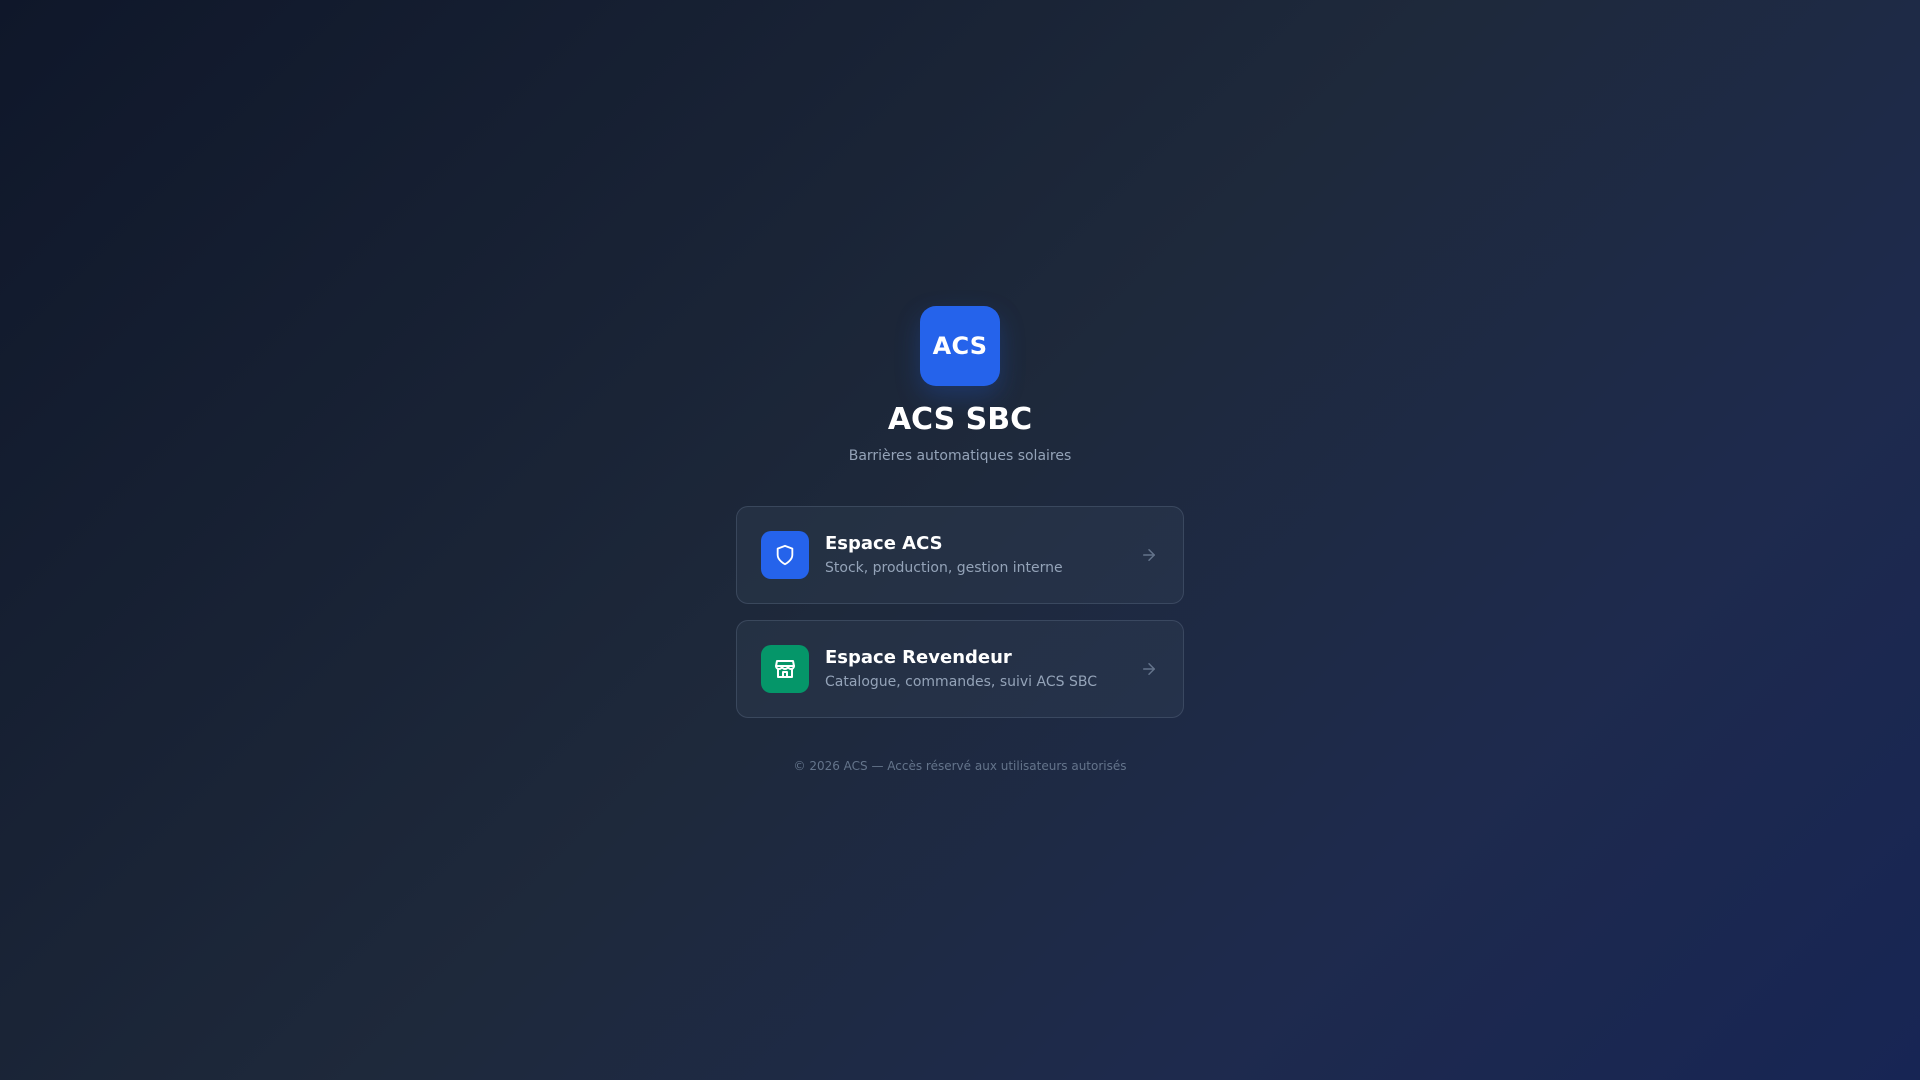 This screenshot has height=1080, width=1920. I want to click on espace-revendeur-description: Catalogue, commandes, suivi ACS SBC, so click(961, 682).